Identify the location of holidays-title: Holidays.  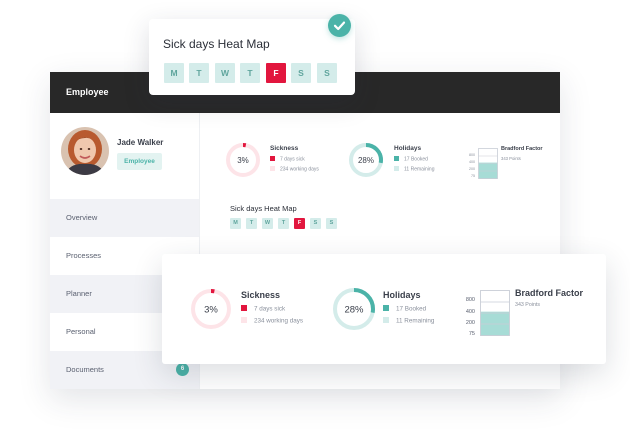
(408, 148).